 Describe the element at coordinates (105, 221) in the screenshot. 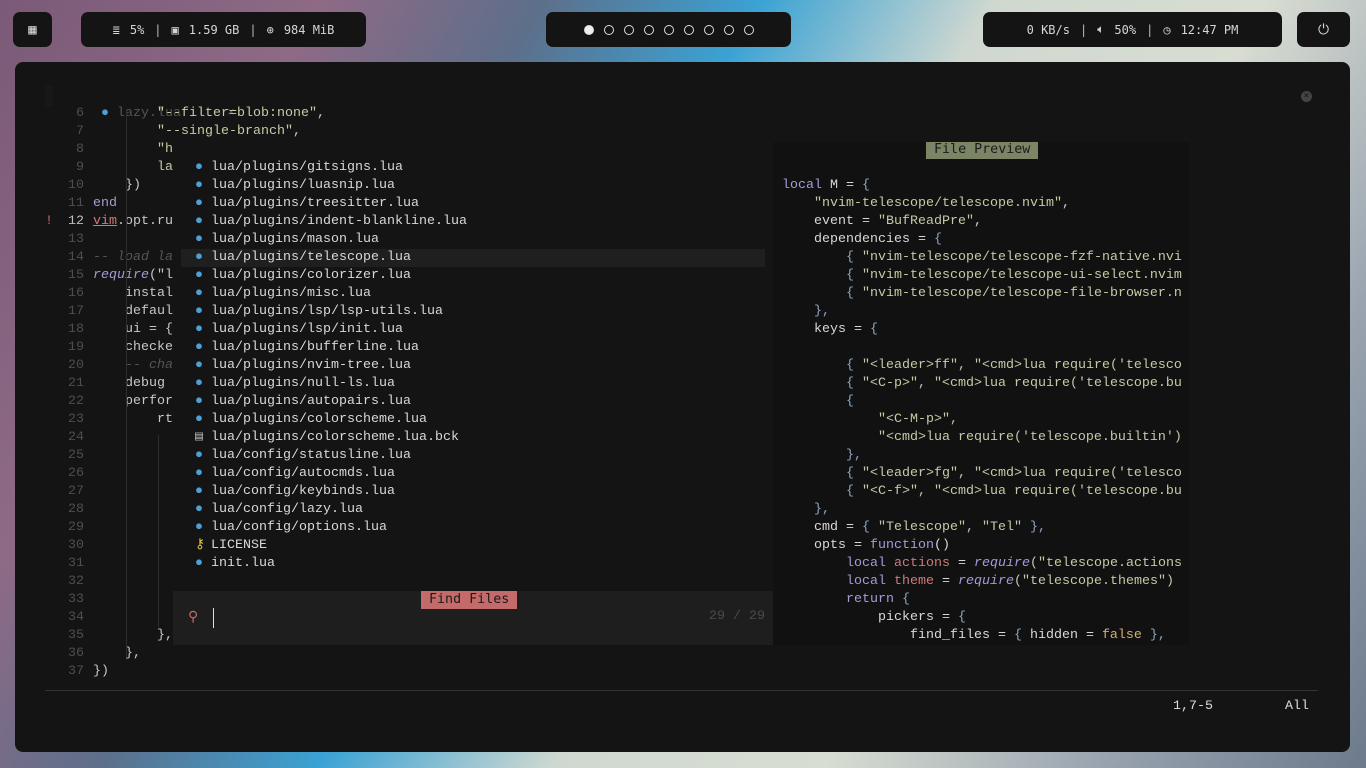

I see `code-token: vim` at that location.